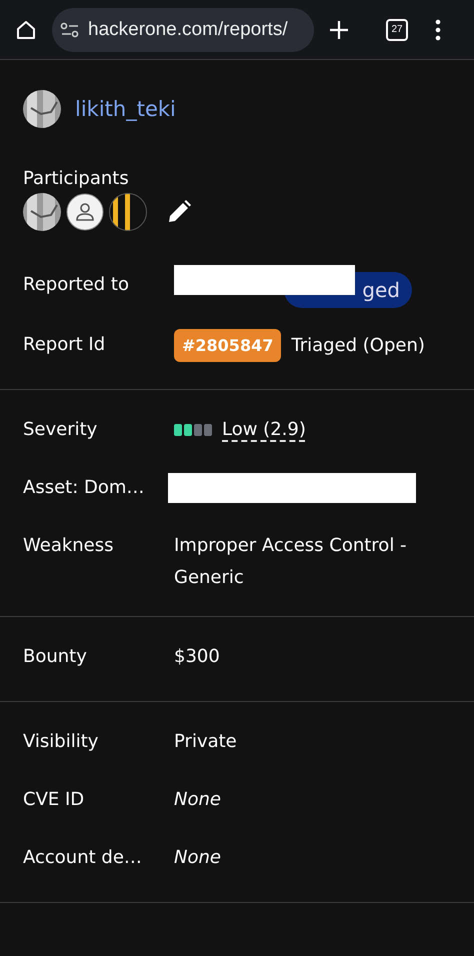 This screenshot has width=474, height=956. Describe the element at coordinates (197, 657) in the screenshot. I see `field-value: $300` at that location.